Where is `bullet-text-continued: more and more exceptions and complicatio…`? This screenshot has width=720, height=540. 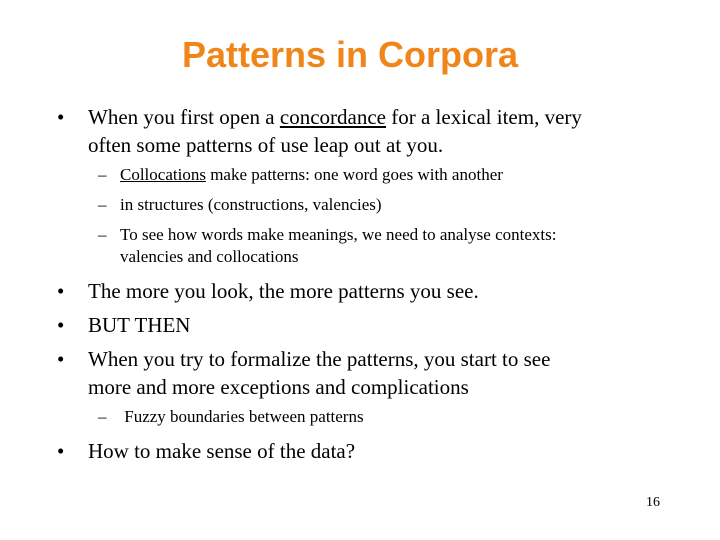
bullet-text-continued: more and more exceptions and complicatio… is located at coordinates (278, 387).